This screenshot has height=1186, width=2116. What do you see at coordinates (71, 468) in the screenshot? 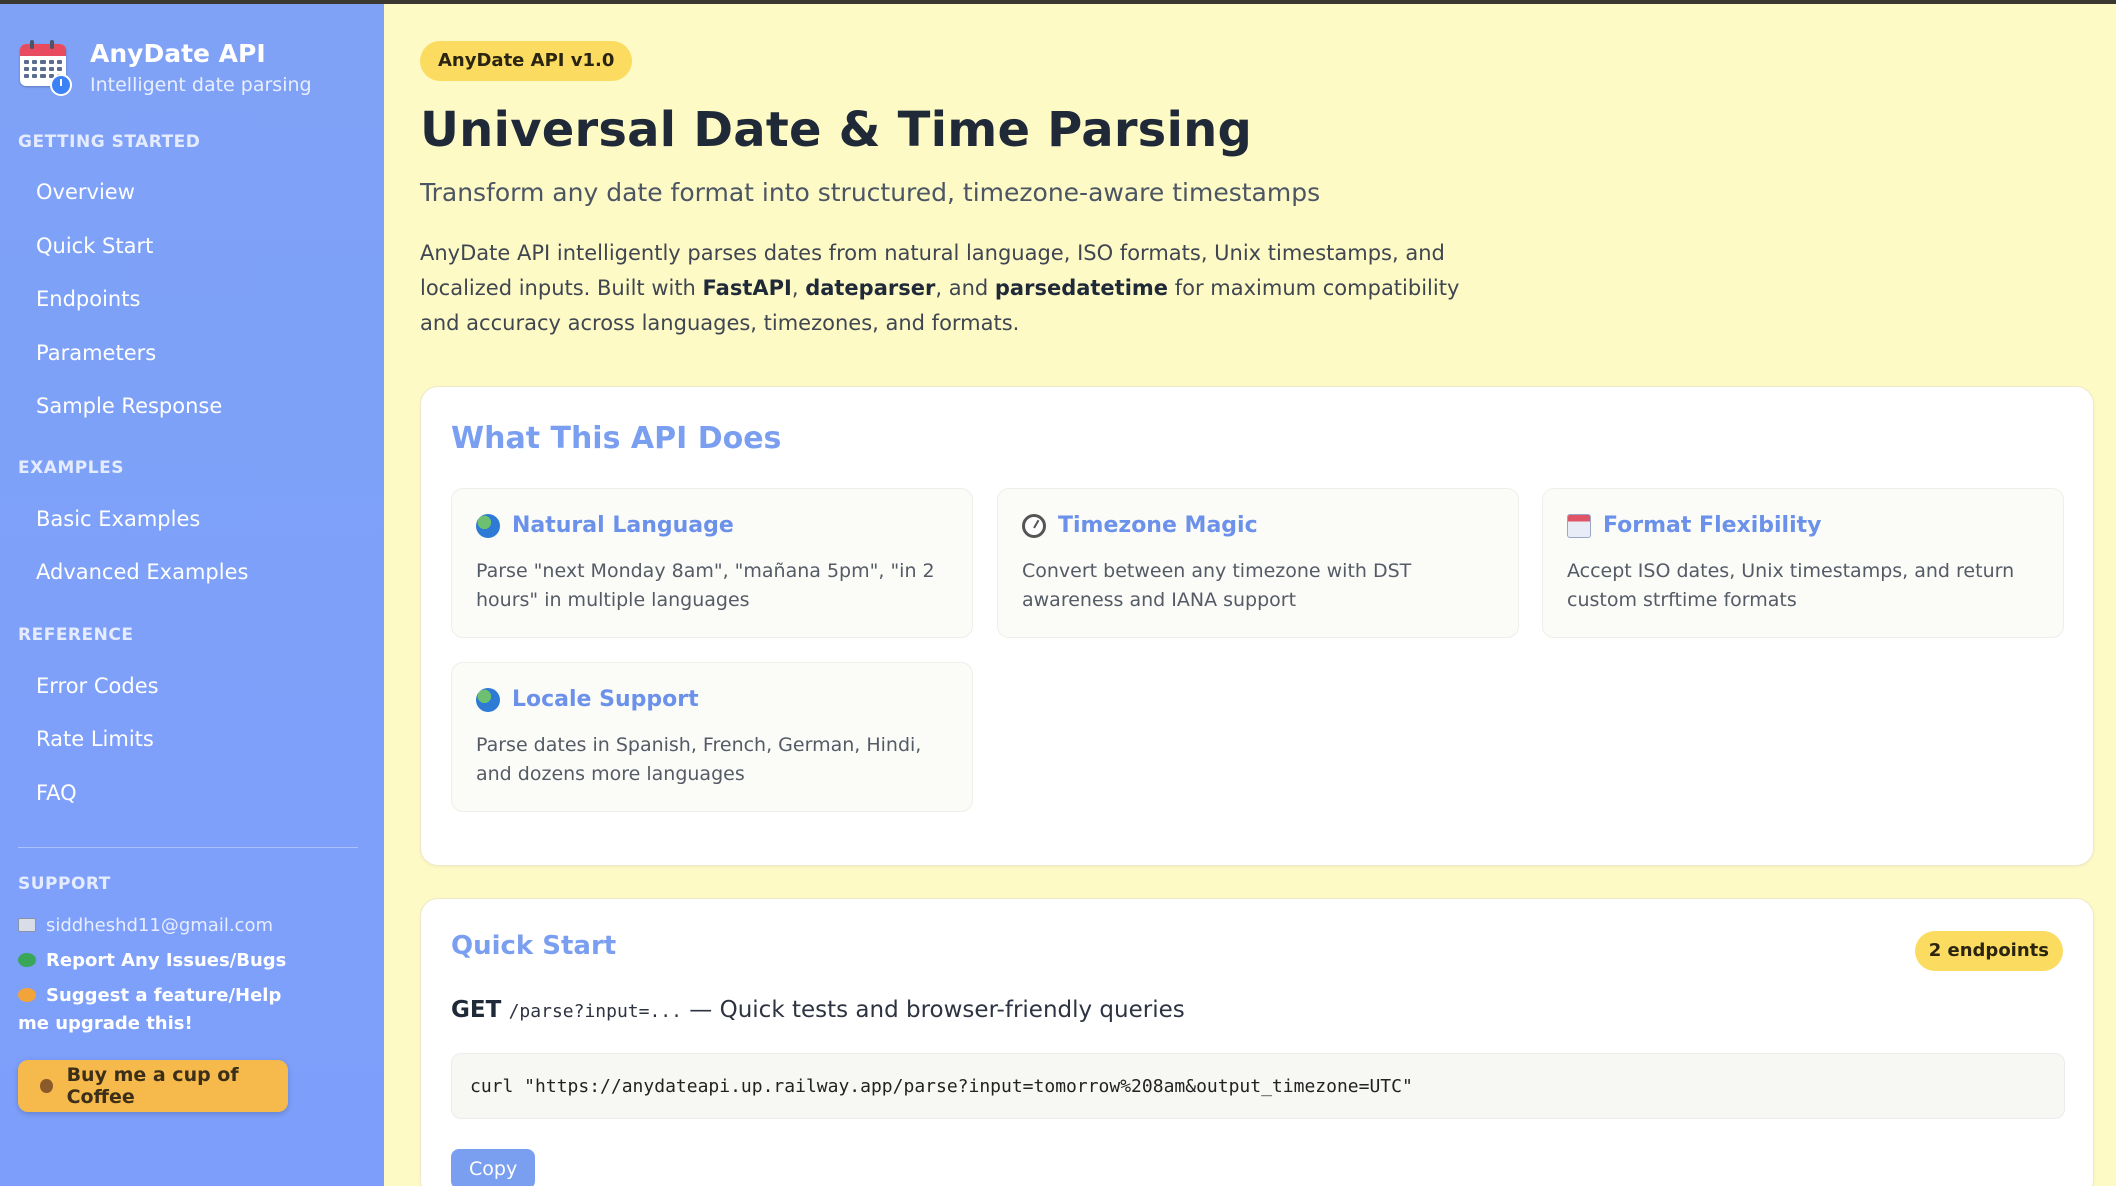
I see `section-examples: EXAMPLES` at bounding box center [71, 468].